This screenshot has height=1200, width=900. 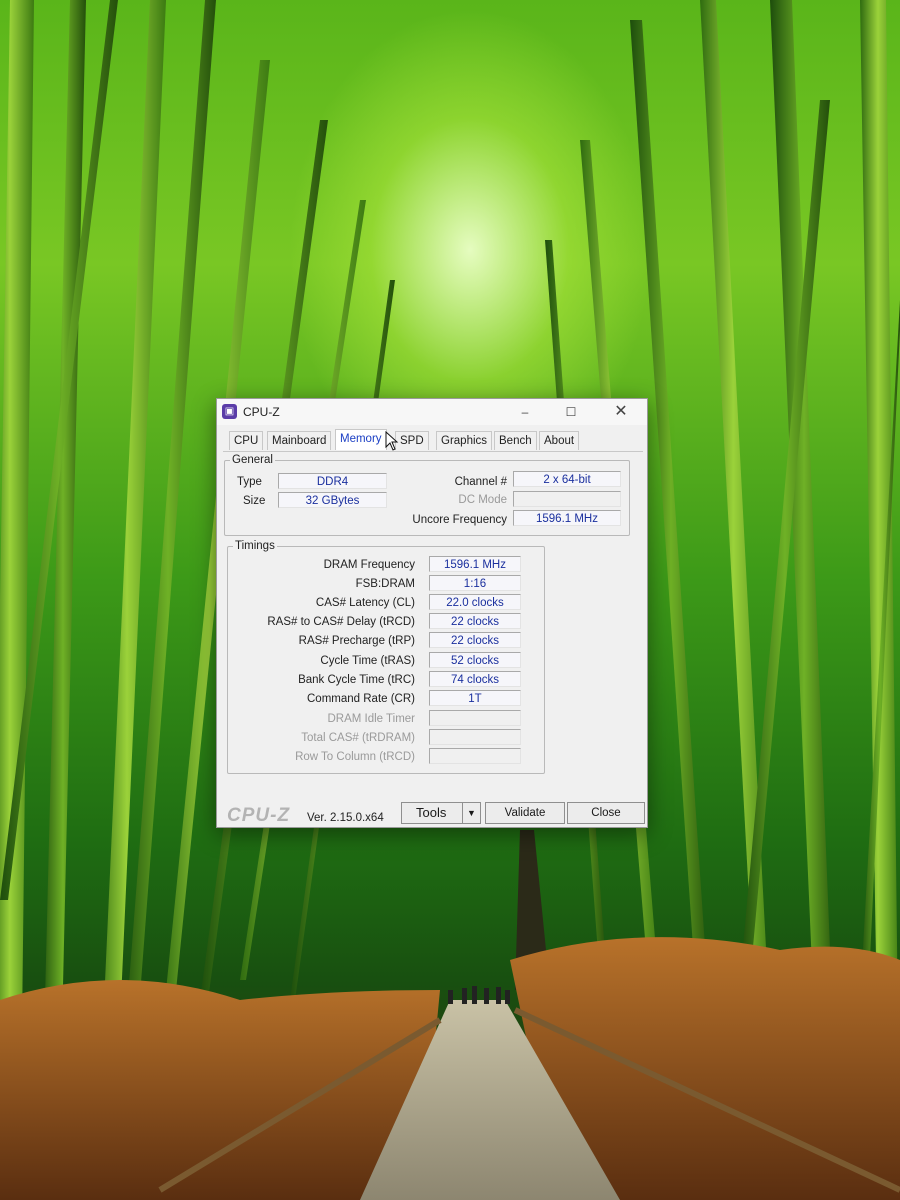 What do you see at coordinates (229, 411) in the screenshot?
I see `cpuz-app-icon: ▣` at bounding box center [229, 411].